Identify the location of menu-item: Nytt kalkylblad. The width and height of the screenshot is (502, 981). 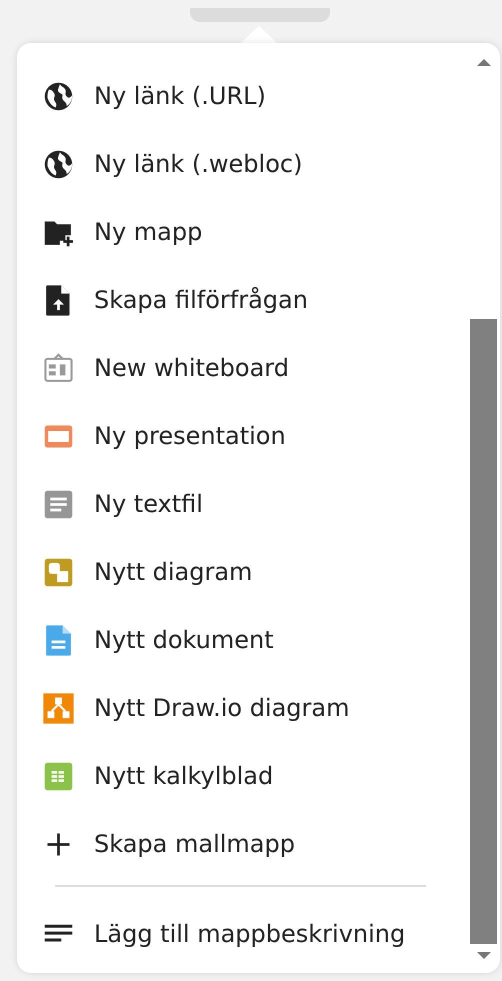
(243, 776).